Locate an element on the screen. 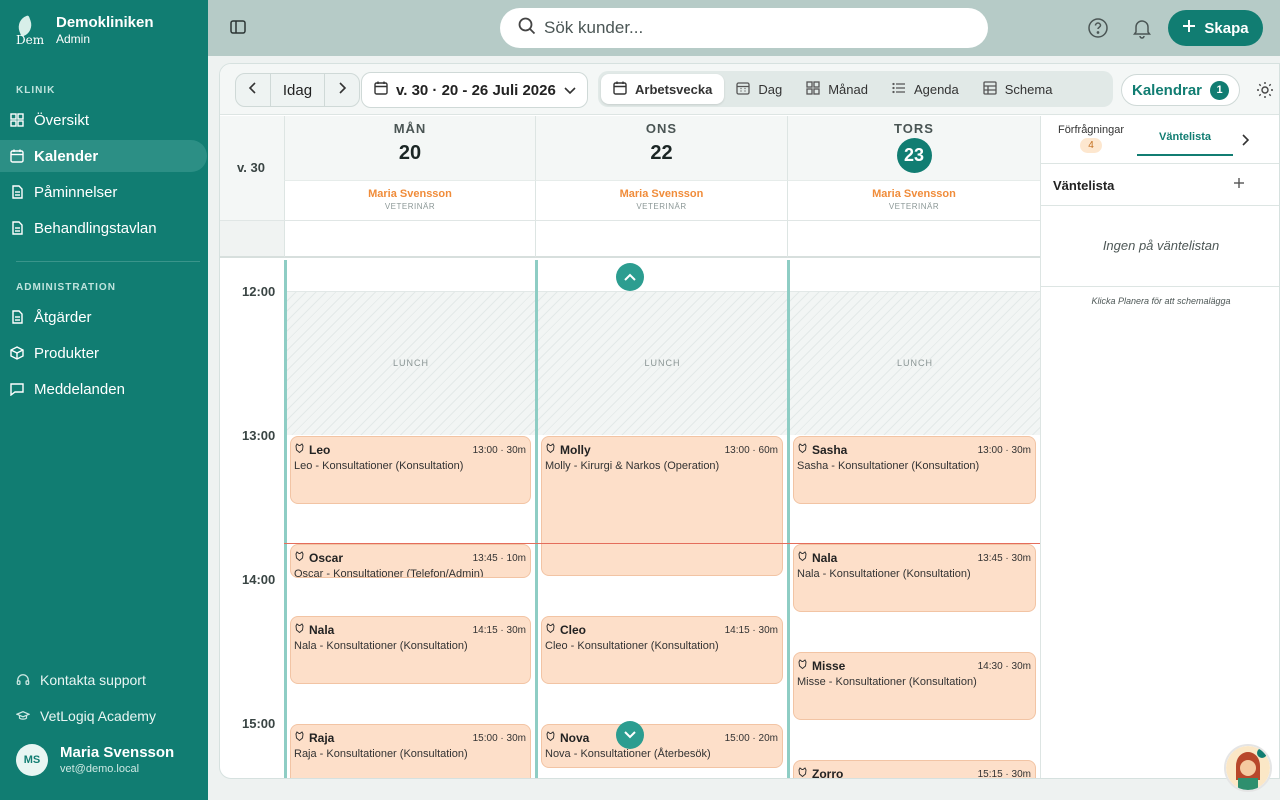 The height and width of the screenshot is (800, 1280). tab-manad: Månad is located at coordinates (837, 89).